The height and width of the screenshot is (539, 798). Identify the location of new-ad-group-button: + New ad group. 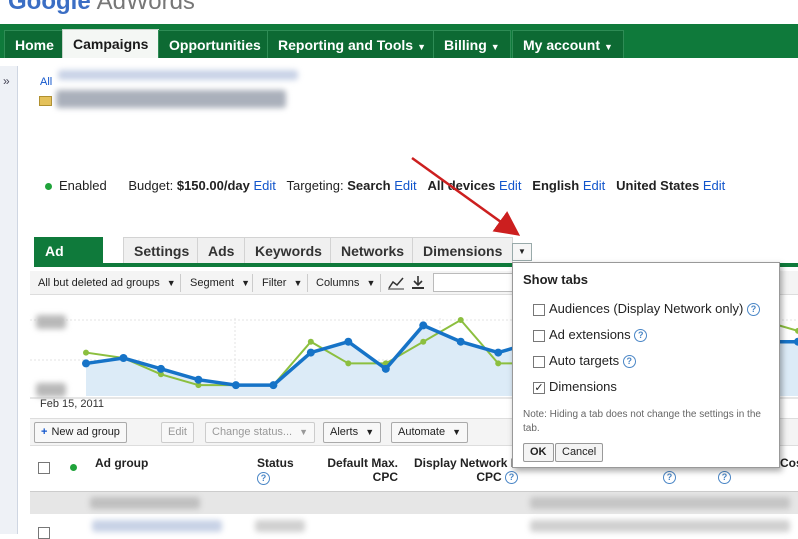
(80, 432).